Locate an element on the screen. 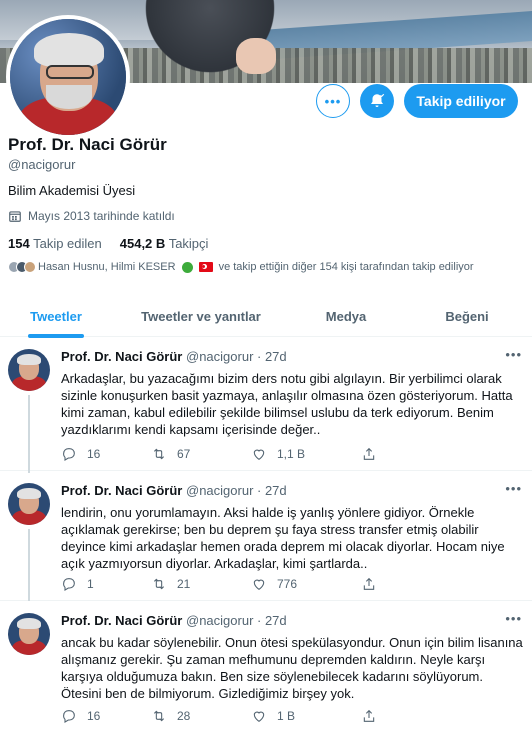 The width and height of the screenshot is (532, 733). retweet-button: 28 is located at coordinates (201, 716).